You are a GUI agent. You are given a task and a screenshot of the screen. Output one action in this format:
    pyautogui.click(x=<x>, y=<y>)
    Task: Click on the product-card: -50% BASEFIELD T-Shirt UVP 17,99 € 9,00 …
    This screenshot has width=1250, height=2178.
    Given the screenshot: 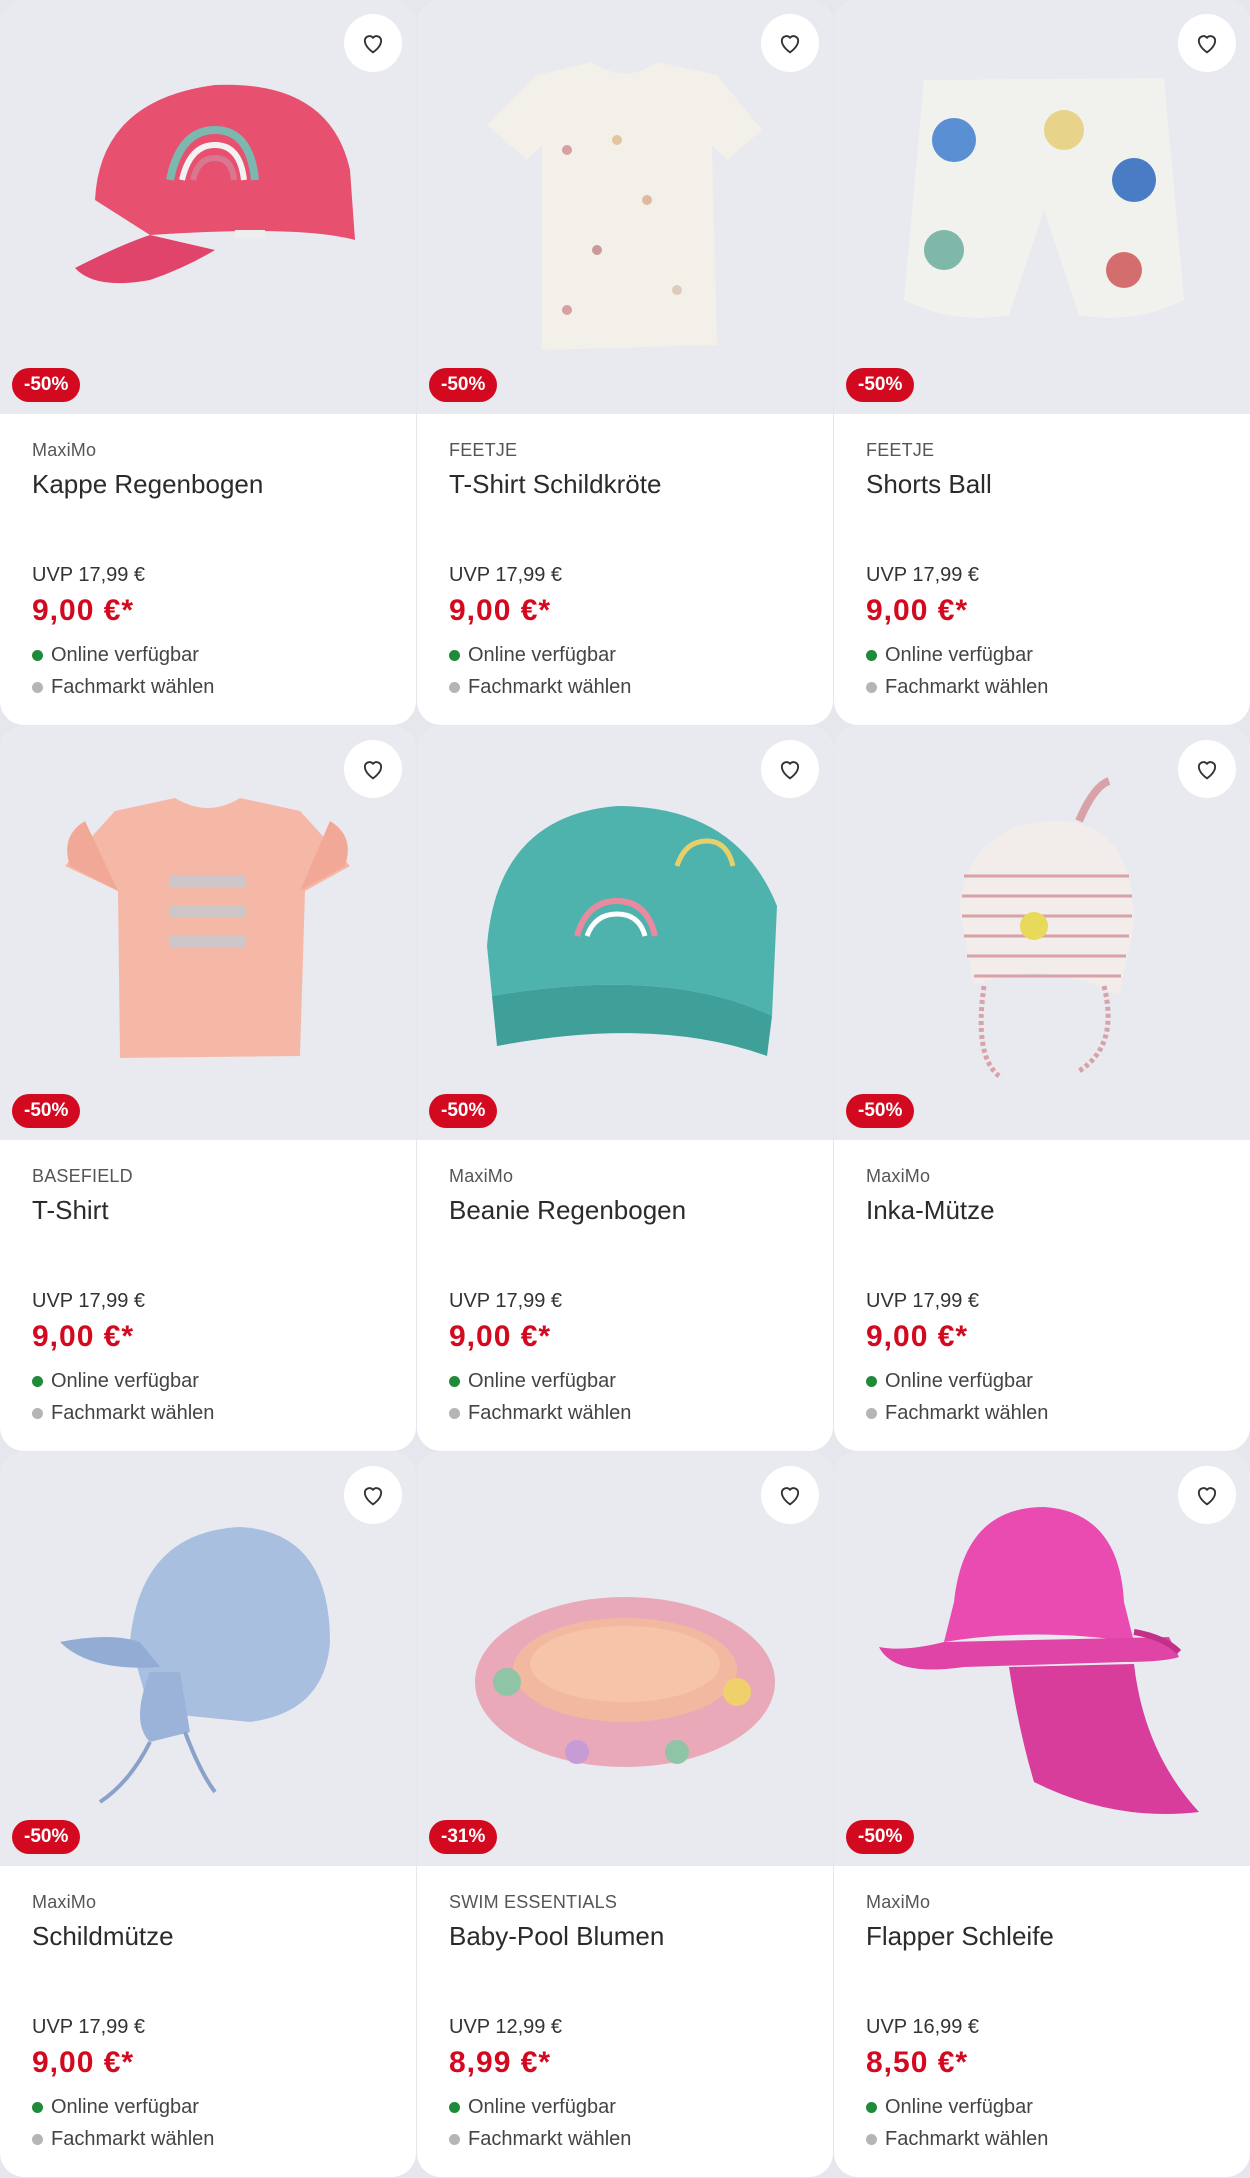 What is the action you would take?
    pyautogui.click(x=208, y=1088)
    